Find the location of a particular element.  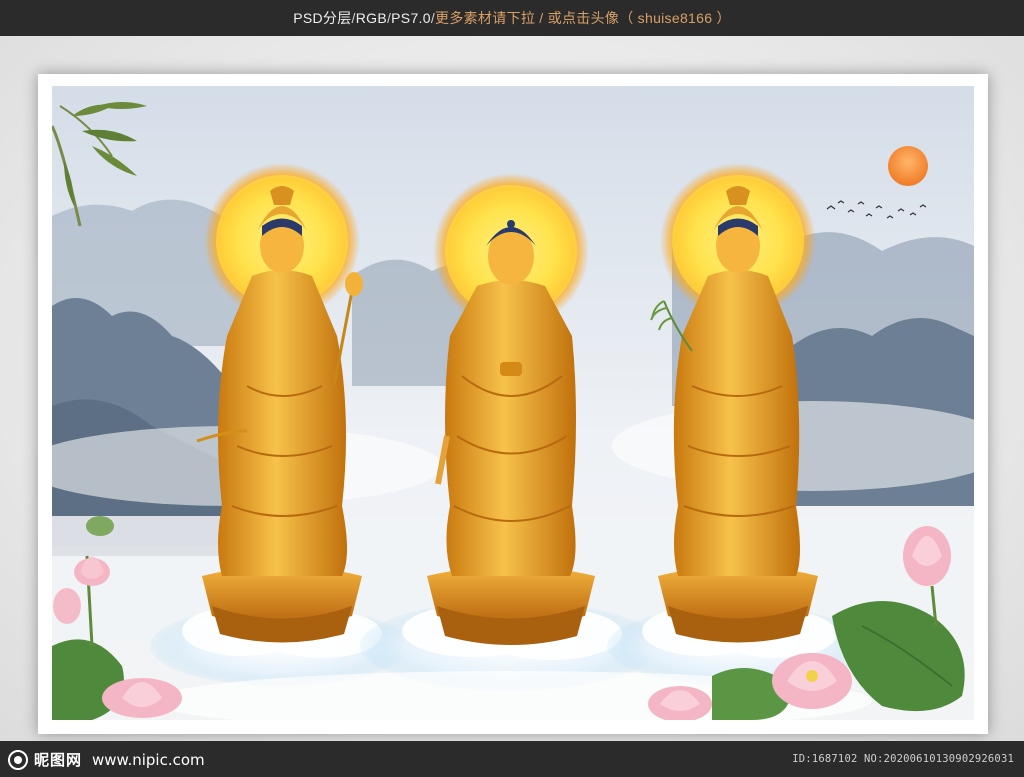

header-author: （ shuise8166 ） is located at coordinates (675, 18).